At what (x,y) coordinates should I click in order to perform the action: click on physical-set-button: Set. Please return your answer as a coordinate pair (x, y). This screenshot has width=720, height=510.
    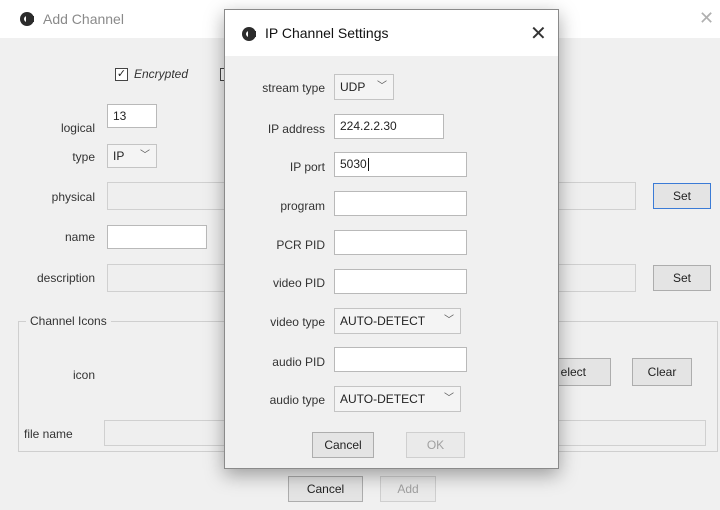
    Looking at the image, I should click on (682, 196).